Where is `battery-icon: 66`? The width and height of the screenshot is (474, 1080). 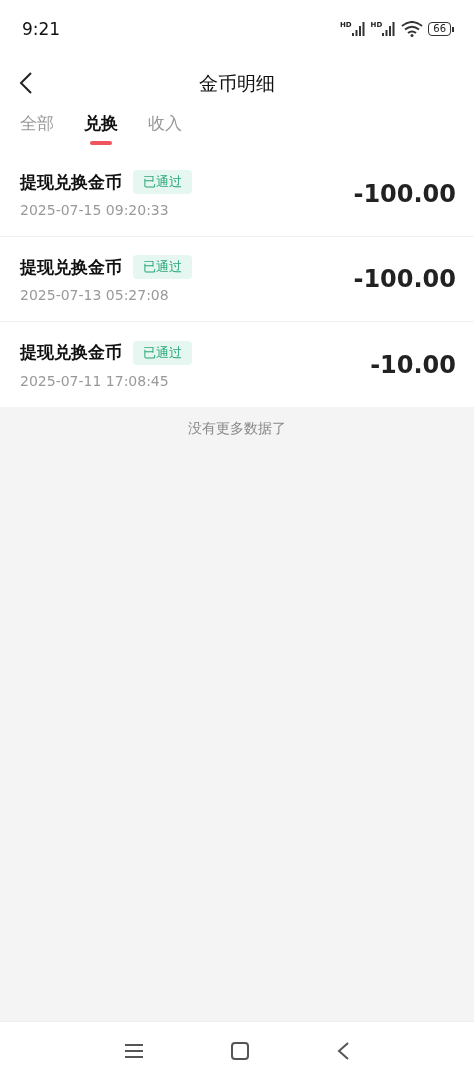 battery-icon: 66 is located at coordinates (441, 29).